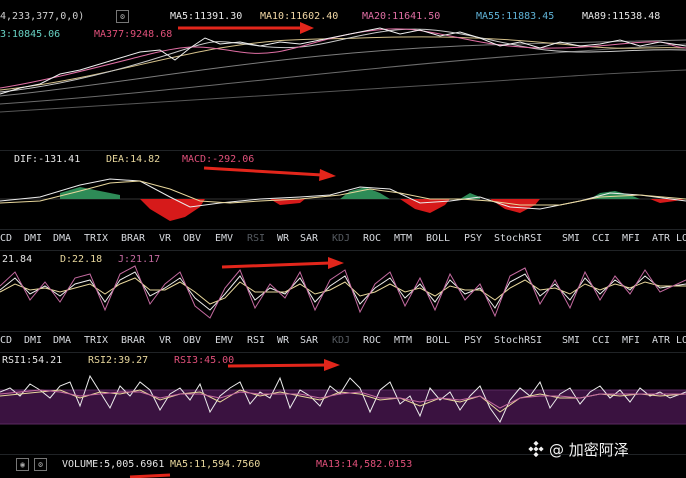 Image resolution: width=686 pixels, height=478 pixels. I want to click on rsi-chart, so click(343, 392).